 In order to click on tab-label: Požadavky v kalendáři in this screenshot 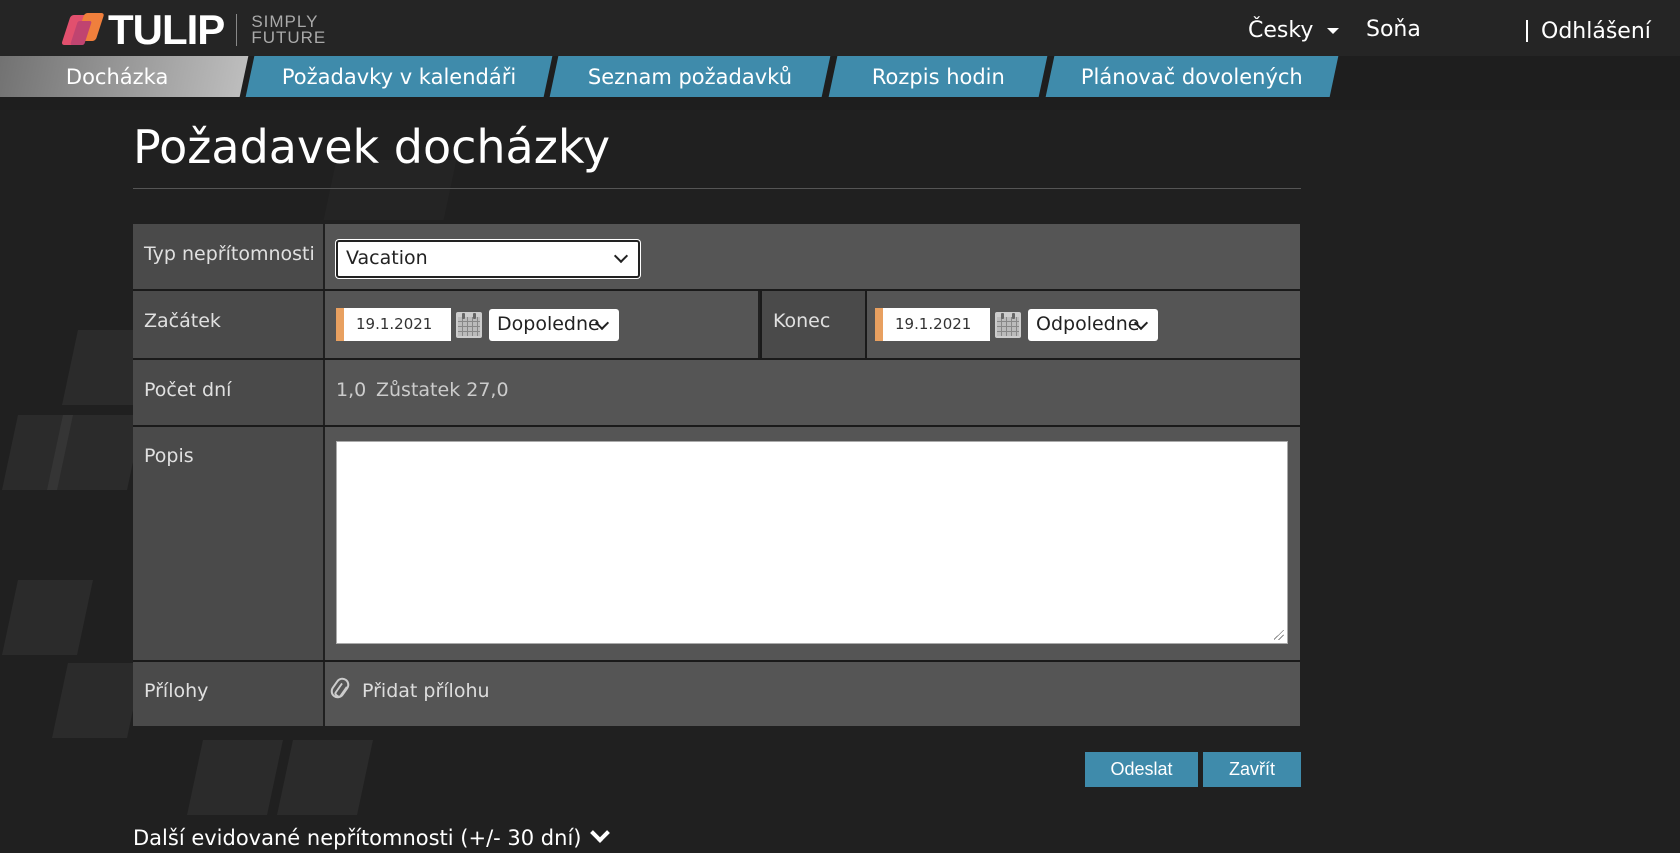, I will do `click(399, 76)`.